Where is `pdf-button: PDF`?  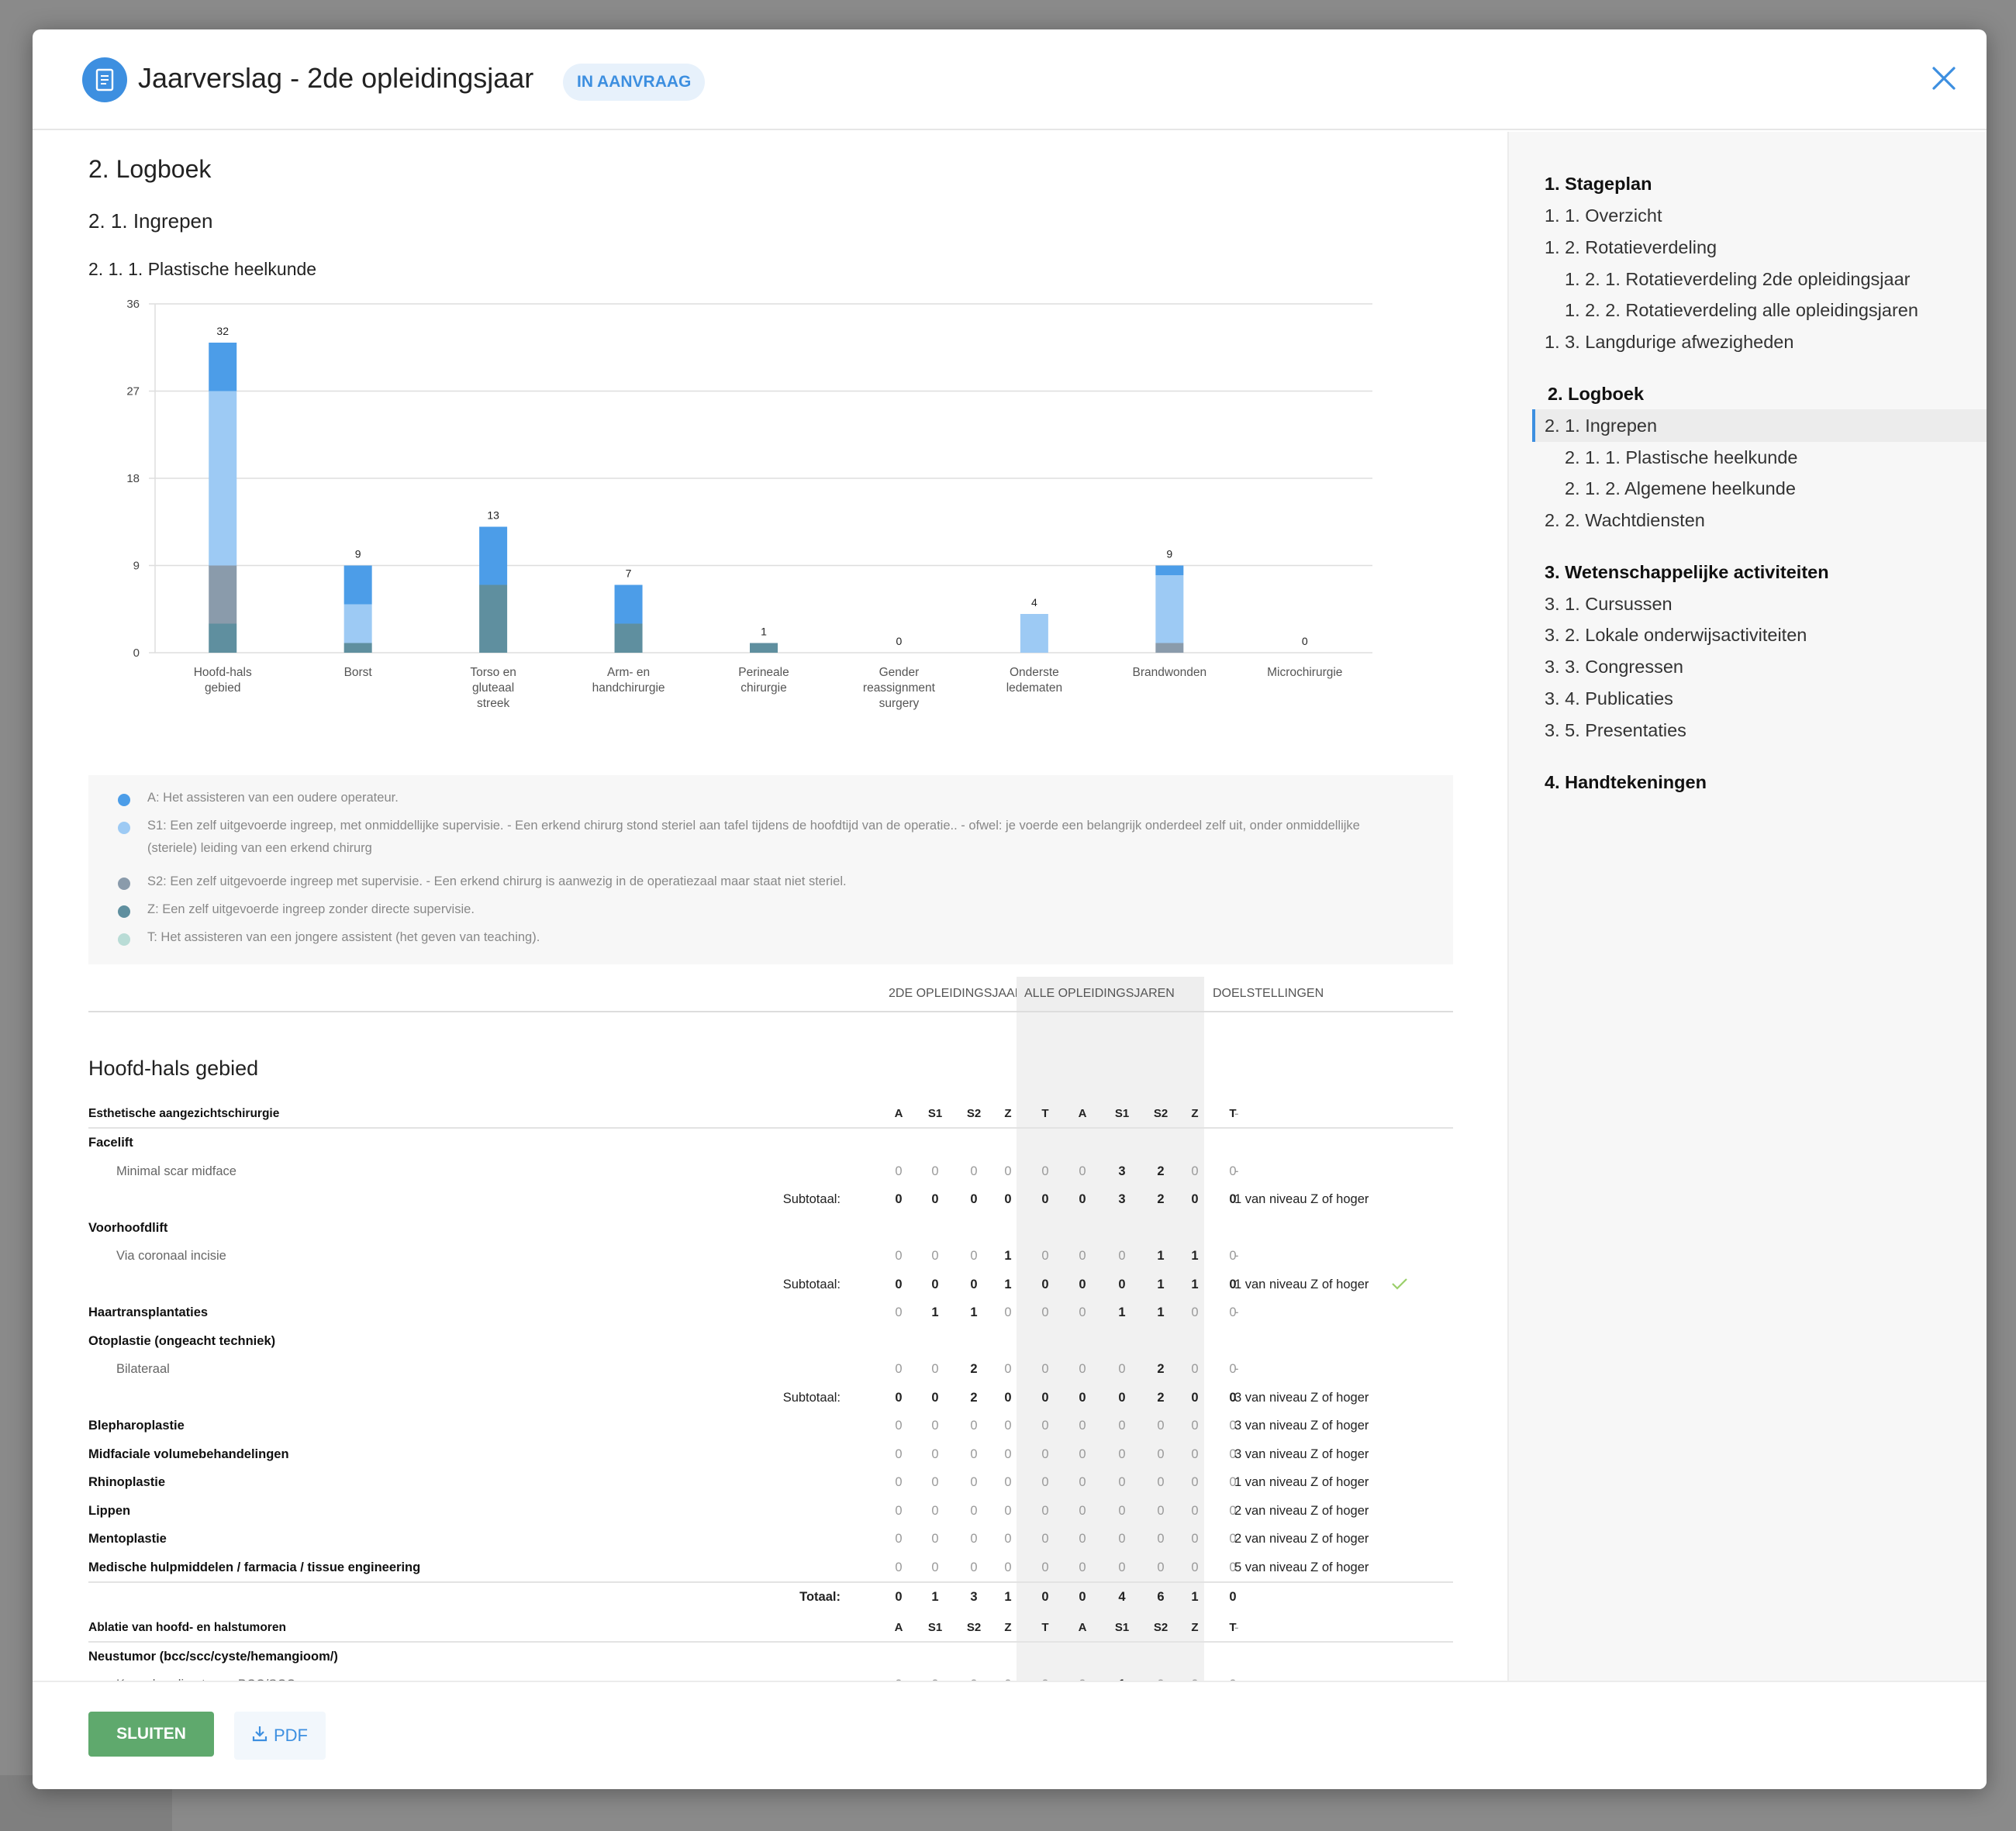
pdf-button: PDF is located at coordinates (280, 1736).